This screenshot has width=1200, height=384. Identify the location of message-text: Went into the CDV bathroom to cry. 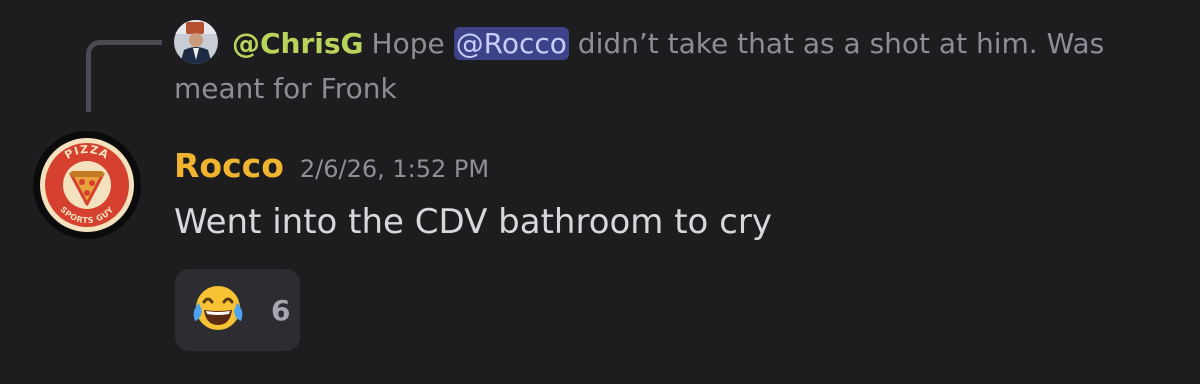
(473, 222).